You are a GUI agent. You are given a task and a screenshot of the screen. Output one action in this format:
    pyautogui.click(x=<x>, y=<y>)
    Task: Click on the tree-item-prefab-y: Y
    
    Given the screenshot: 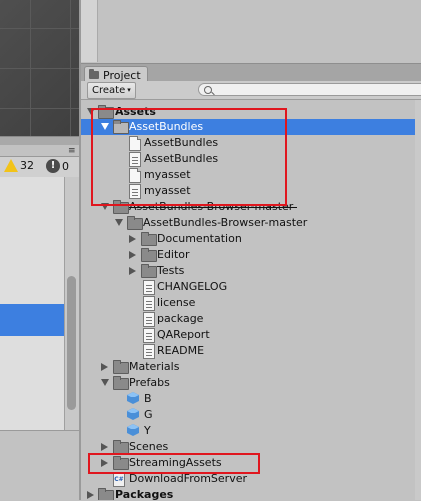 What is the action you would take?
    pyautogui.click(x=251, y=431)
    